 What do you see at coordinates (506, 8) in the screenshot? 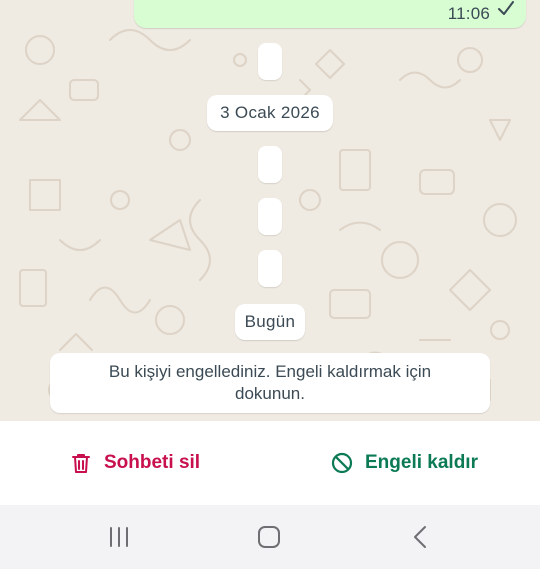
I see `check-icon` at bounding box center [506, 8].